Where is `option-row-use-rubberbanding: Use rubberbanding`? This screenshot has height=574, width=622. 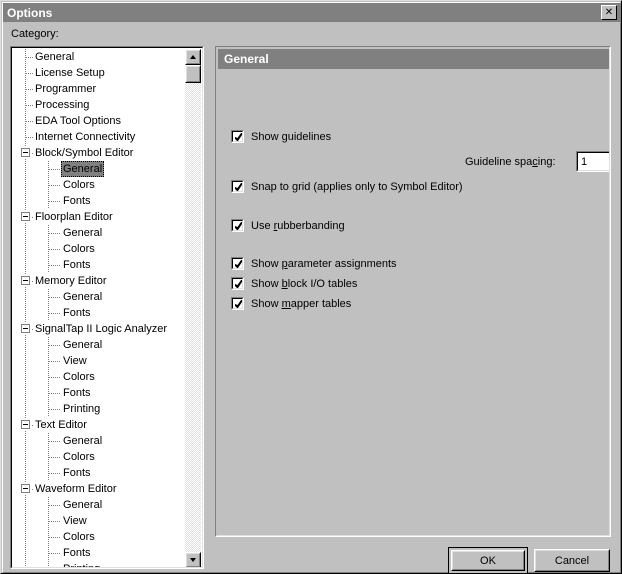
option-row-use-rubberbanding: Use rubberbanding is located at coordinates (288, 225).